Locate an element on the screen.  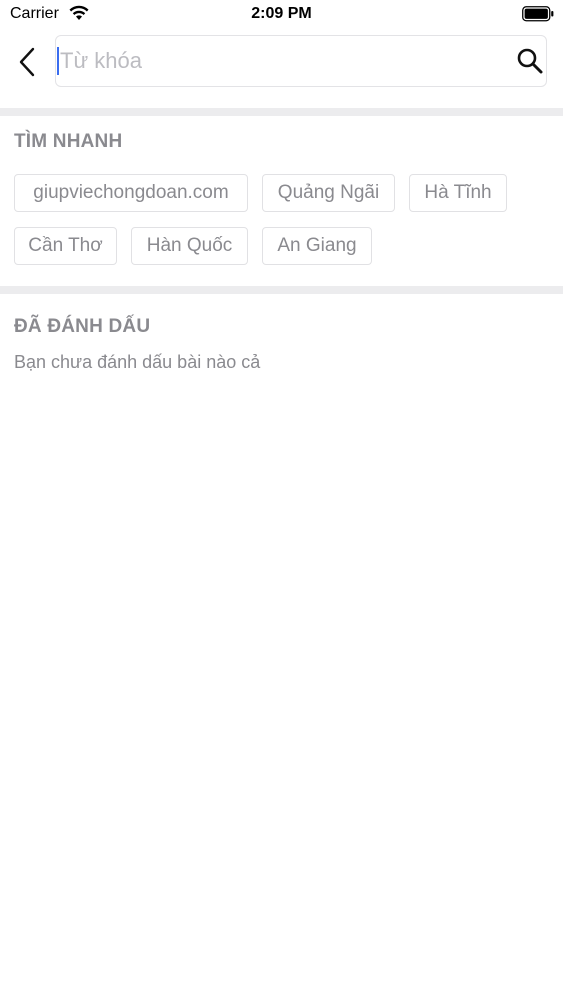
quick-search-chip: Hàn Quốc is located at coordinates (189, 246).